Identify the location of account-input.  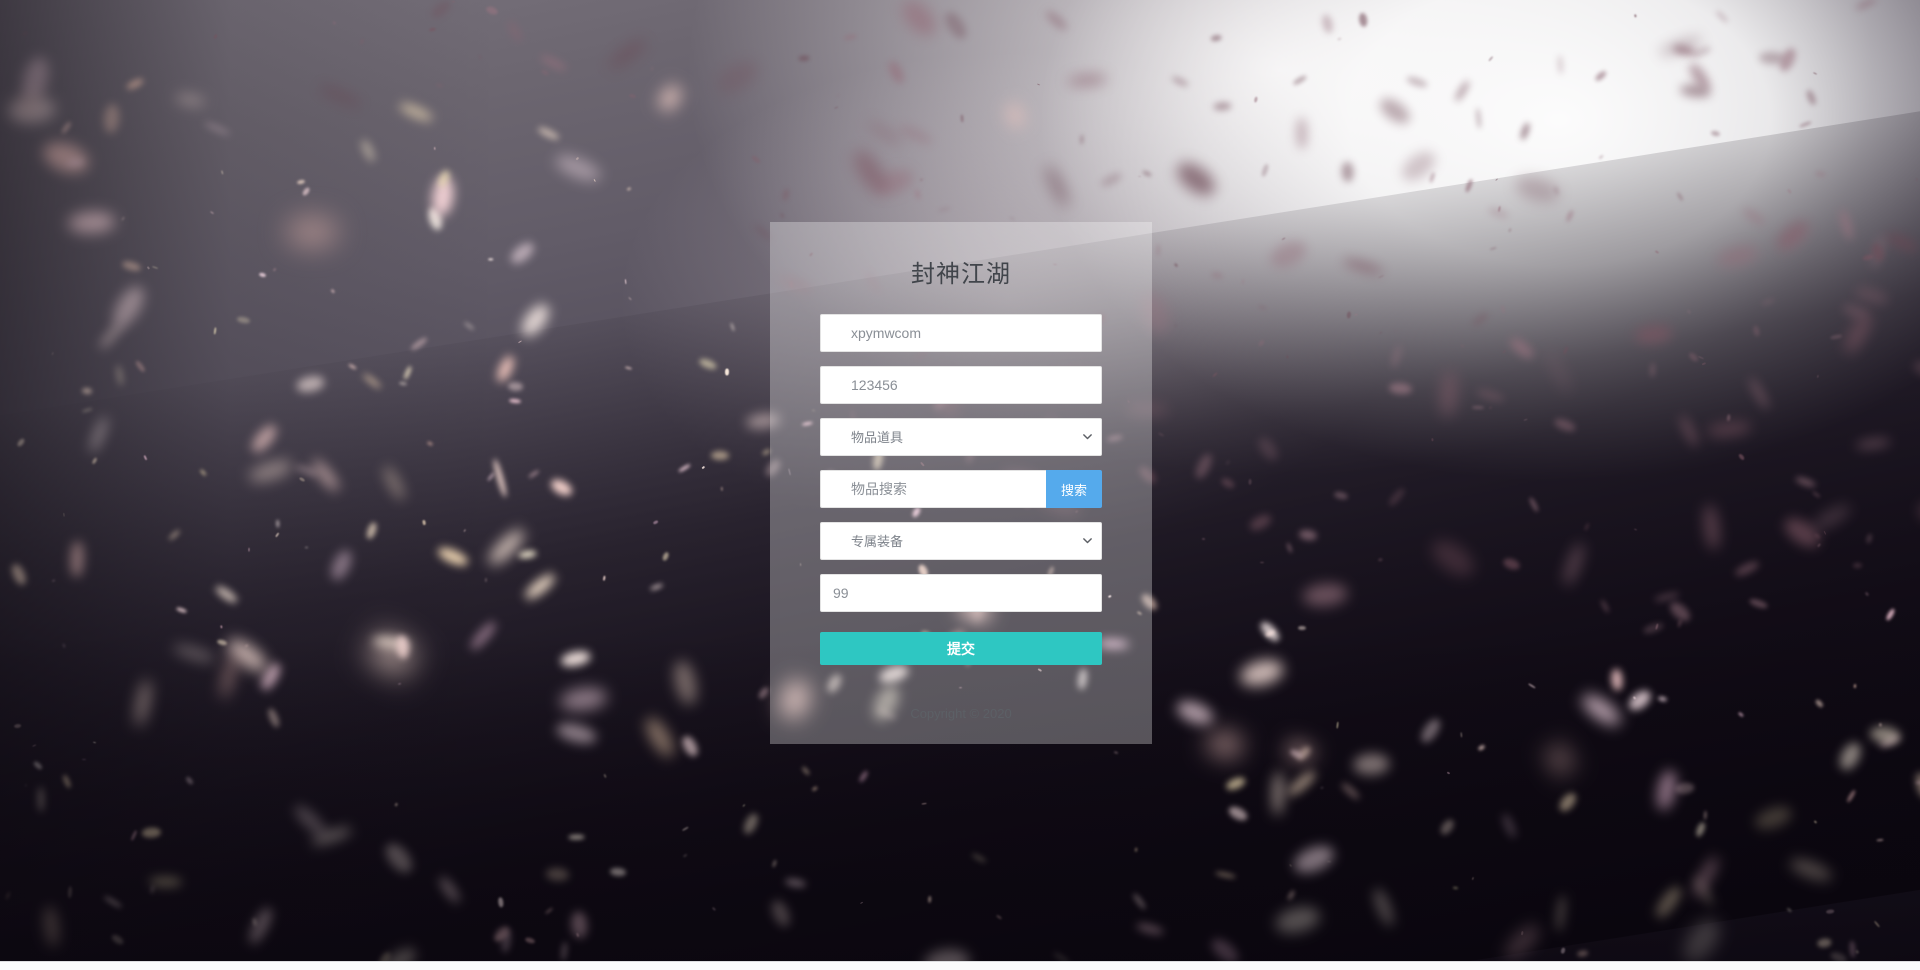
(961, 333).